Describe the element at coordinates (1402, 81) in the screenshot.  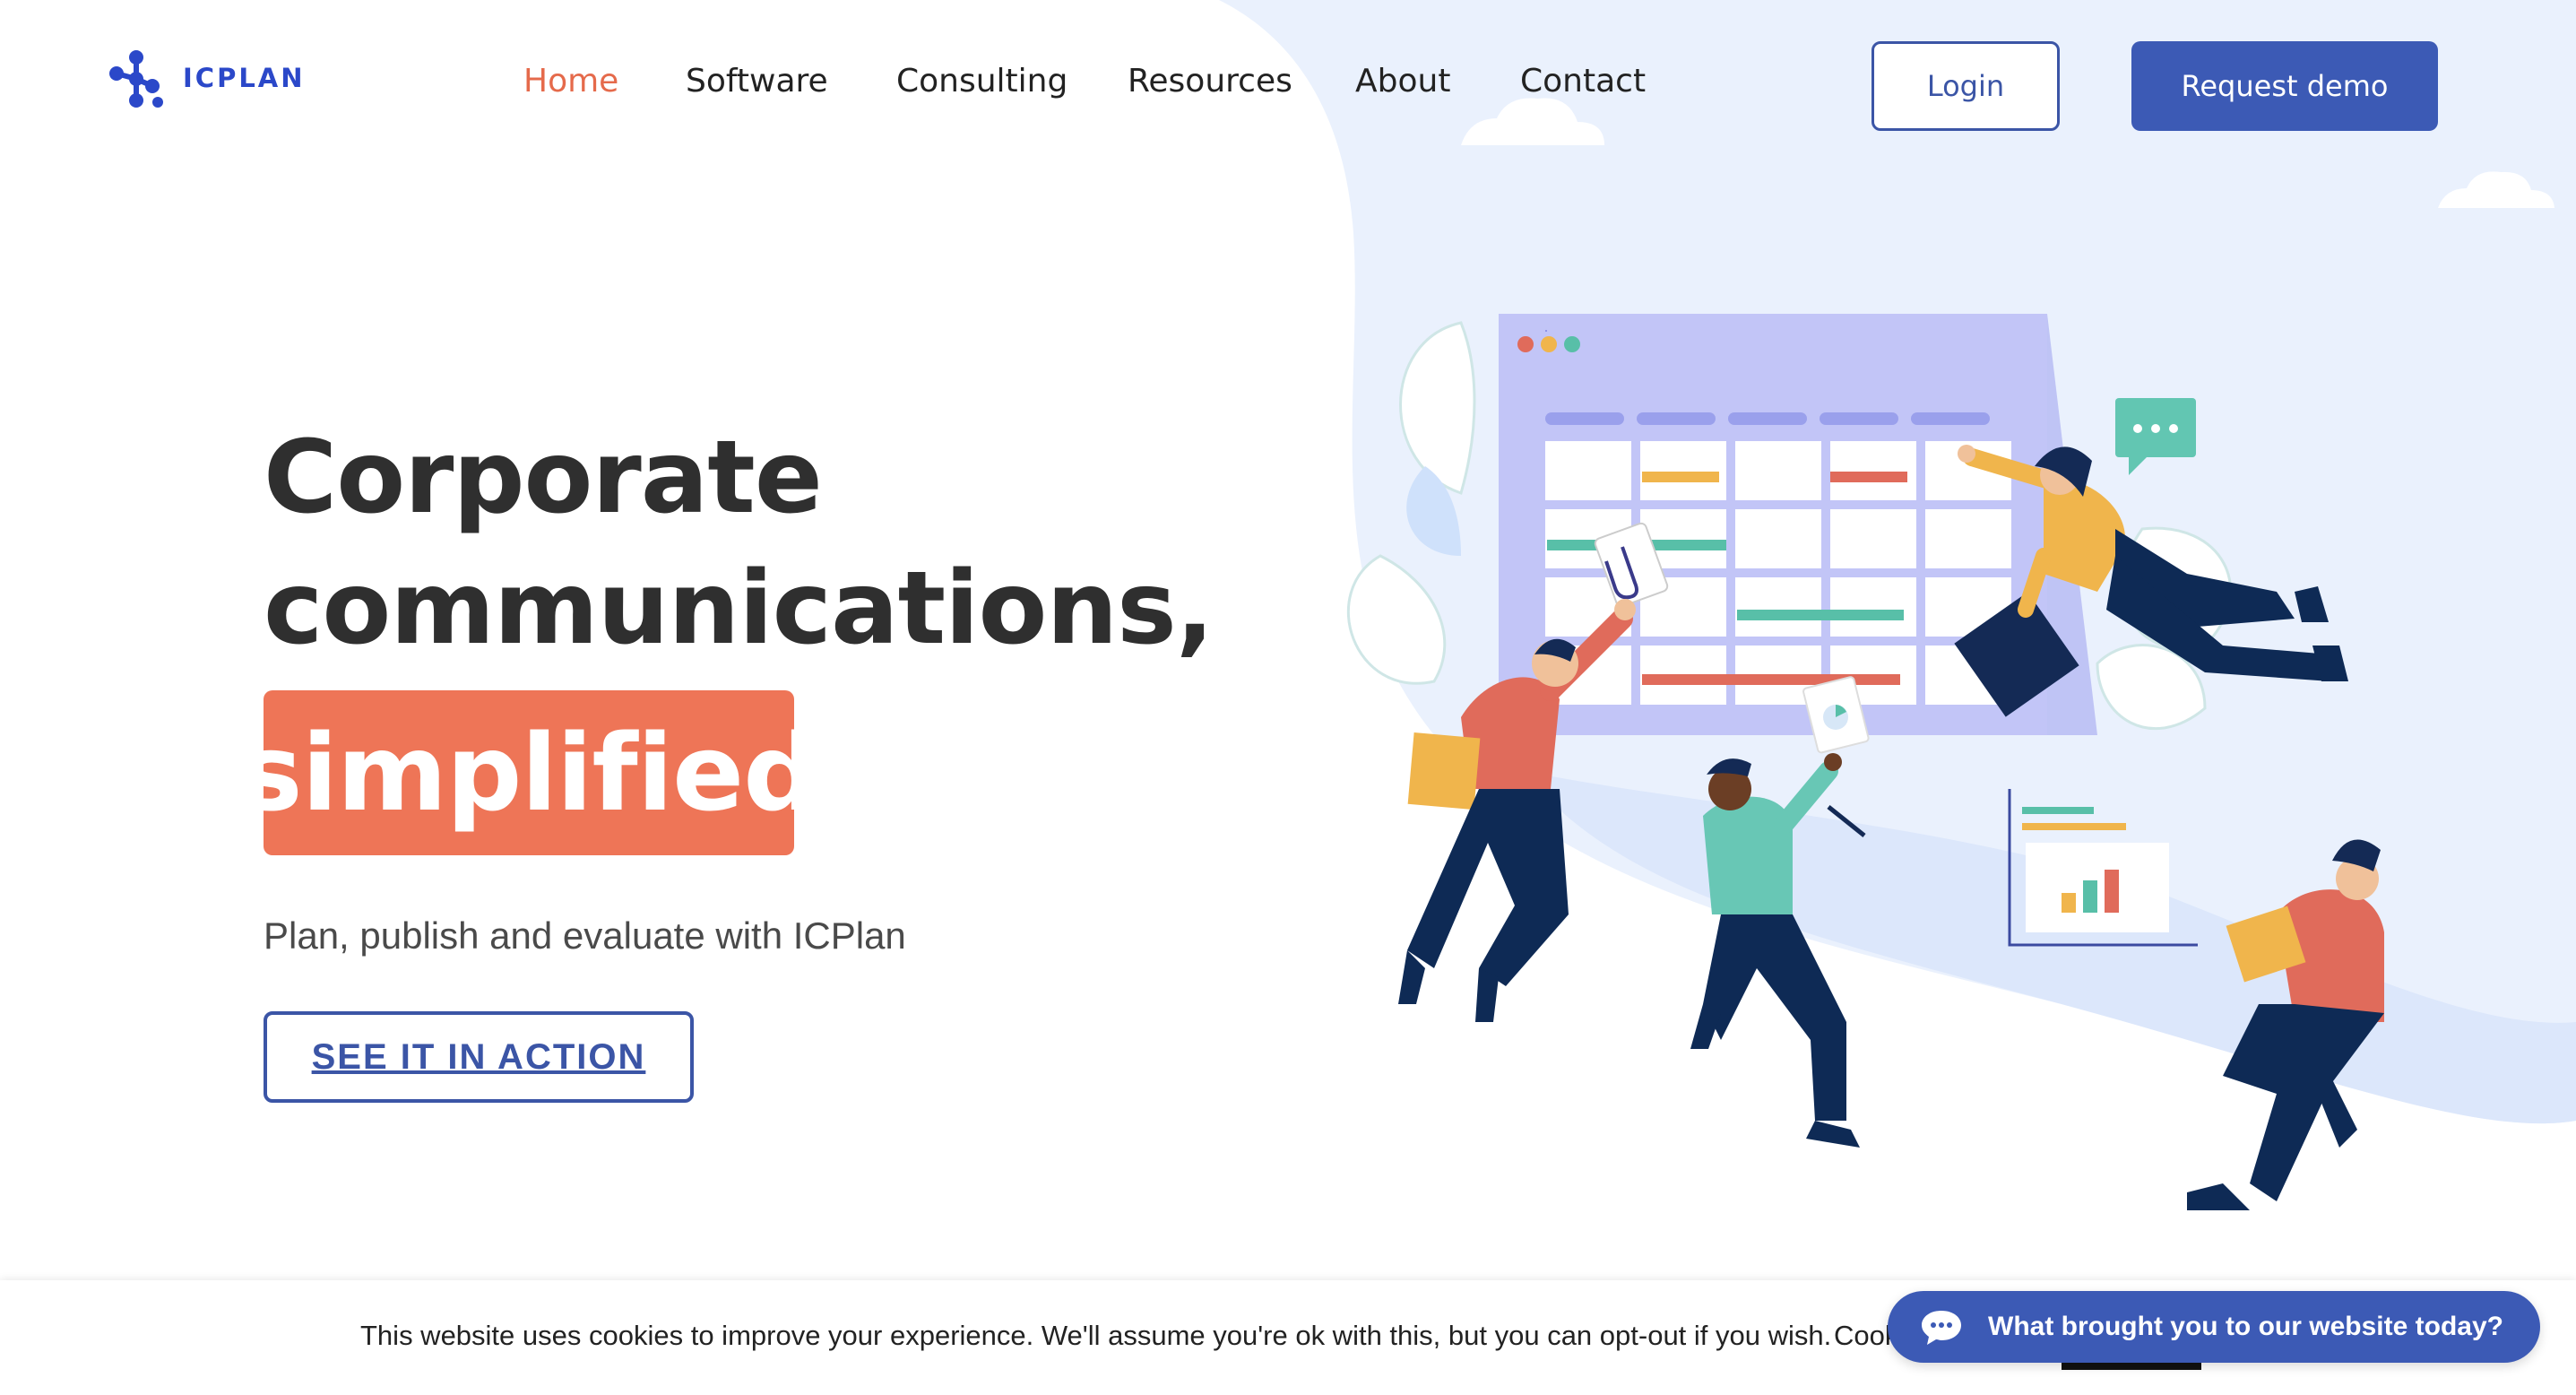
I see `nav-about: About` at that location.